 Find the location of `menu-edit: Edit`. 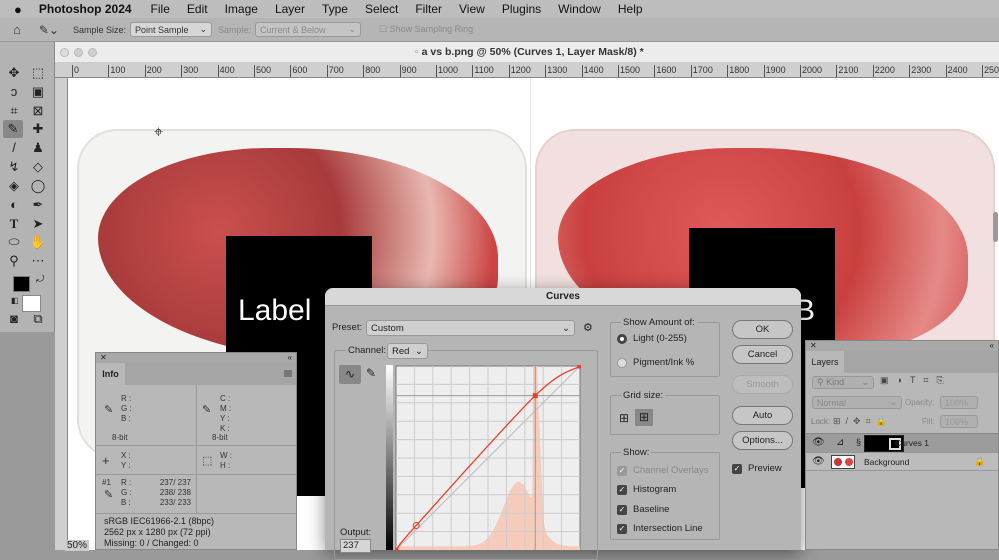

menu-edit: Edit is located at coordinates (197, 9).